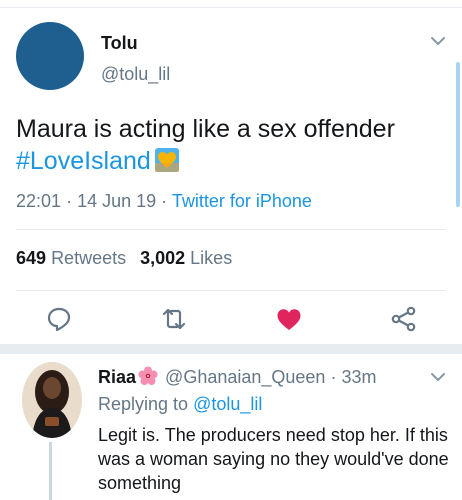 This screenshot has height=500, width=462. Describe the element at coordinates (174, 319) in the screenshot. I see `retweet-icon` at that location.